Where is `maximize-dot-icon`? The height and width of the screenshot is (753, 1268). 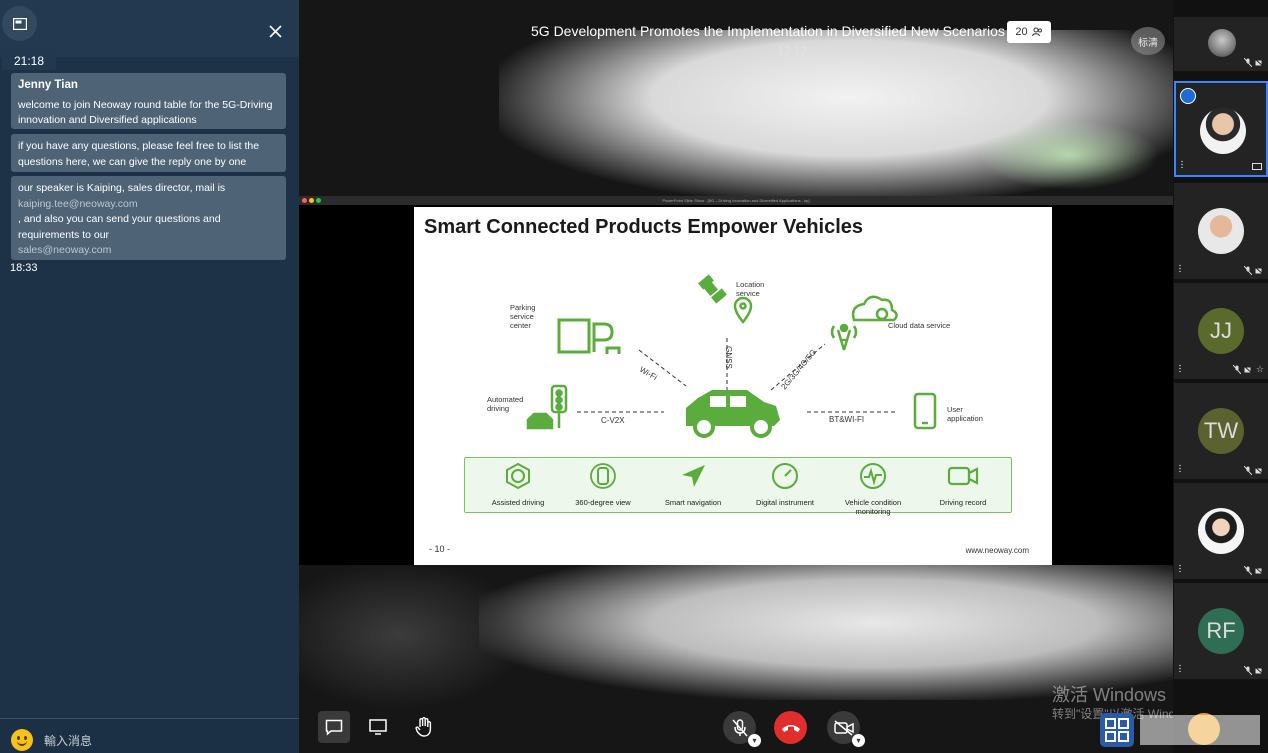 maximize-dot-icon is located at coordinates (318, 200).